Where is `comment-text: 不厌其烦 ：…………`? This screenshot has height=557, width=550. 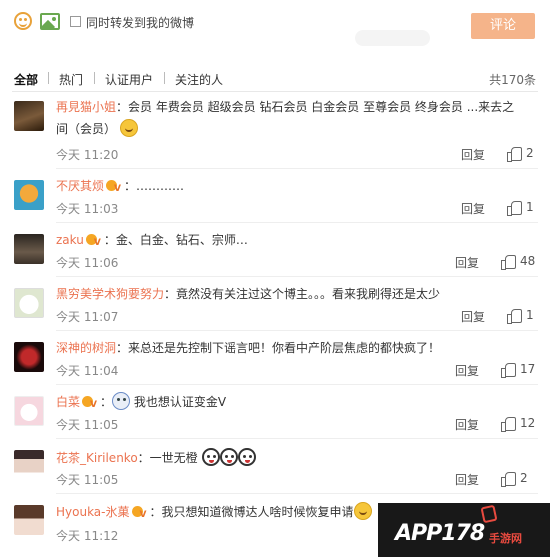
comment-text: 不厌其烦 ：………… is located at coordinates (296, 187).